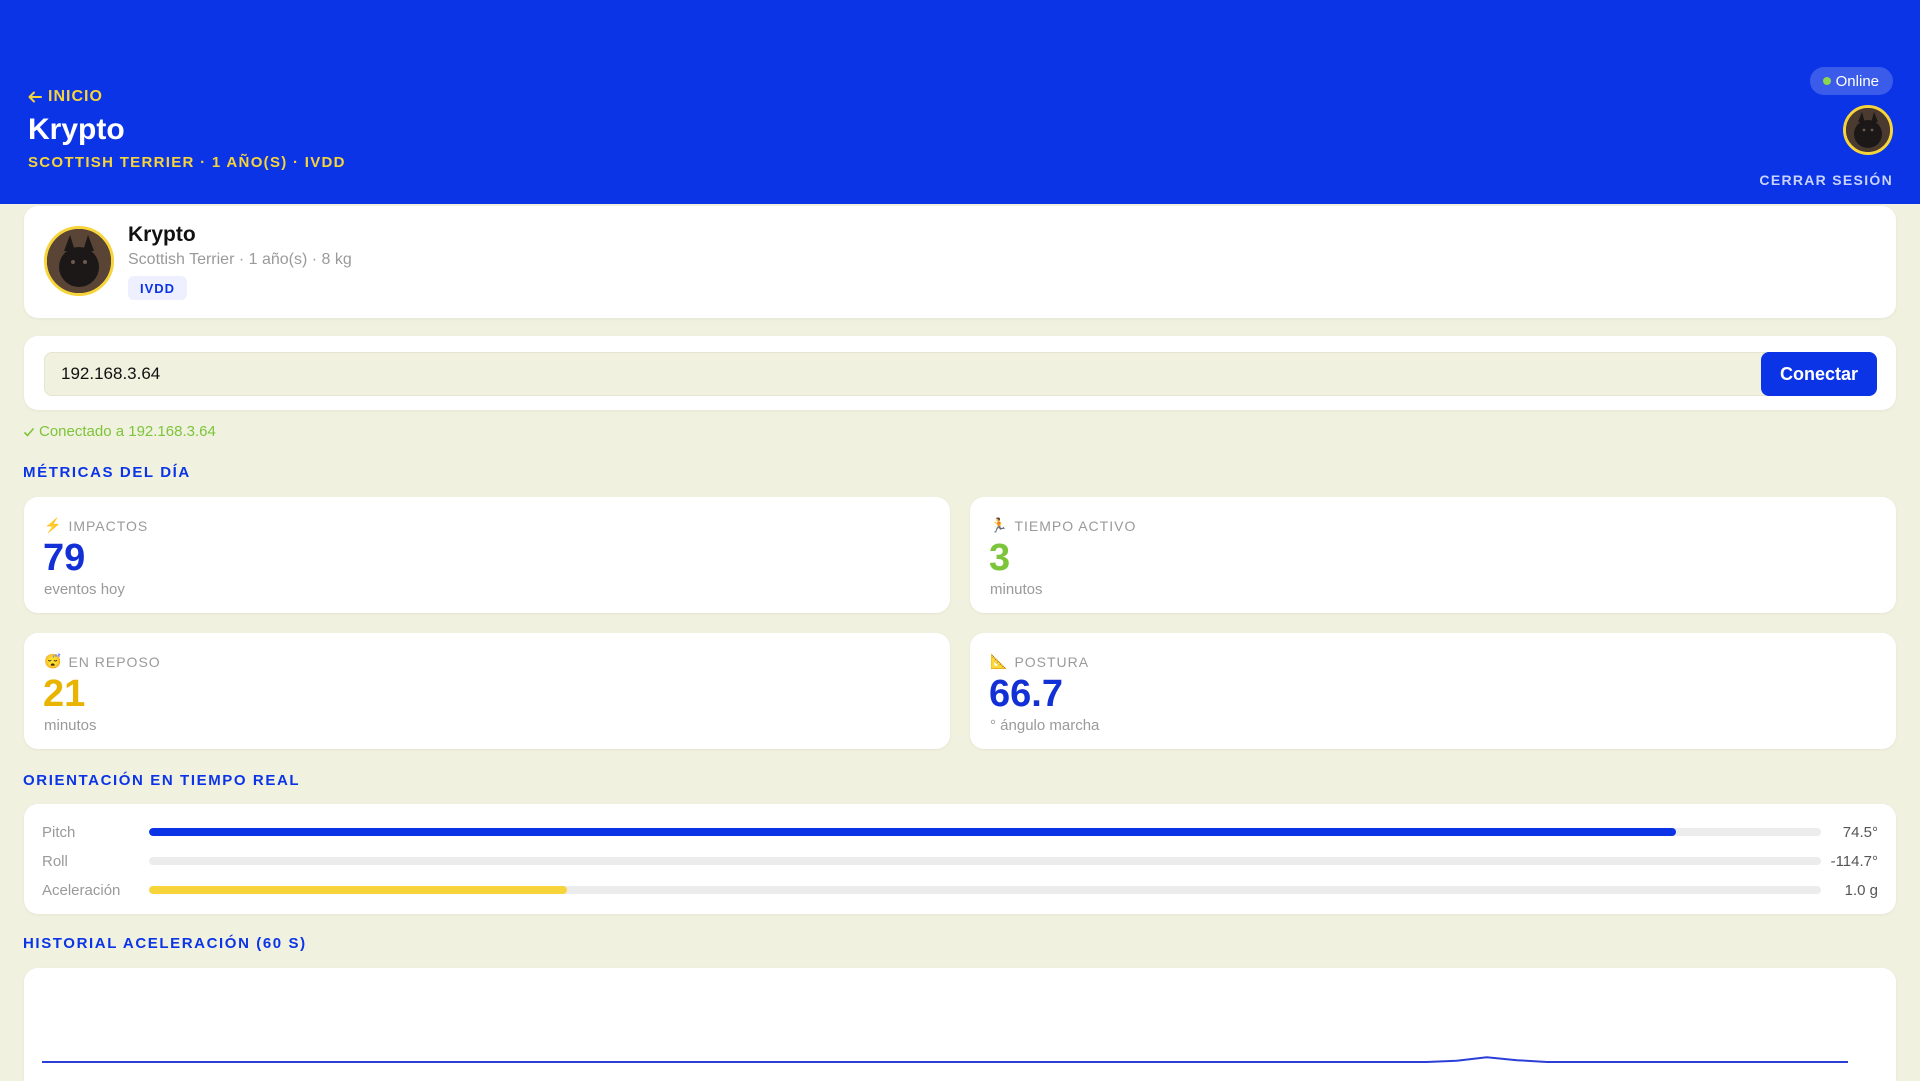 The image size is (1920, 1081). I want to click on connection-status: Conectado a 192.168.3.64, so click(119, 431).